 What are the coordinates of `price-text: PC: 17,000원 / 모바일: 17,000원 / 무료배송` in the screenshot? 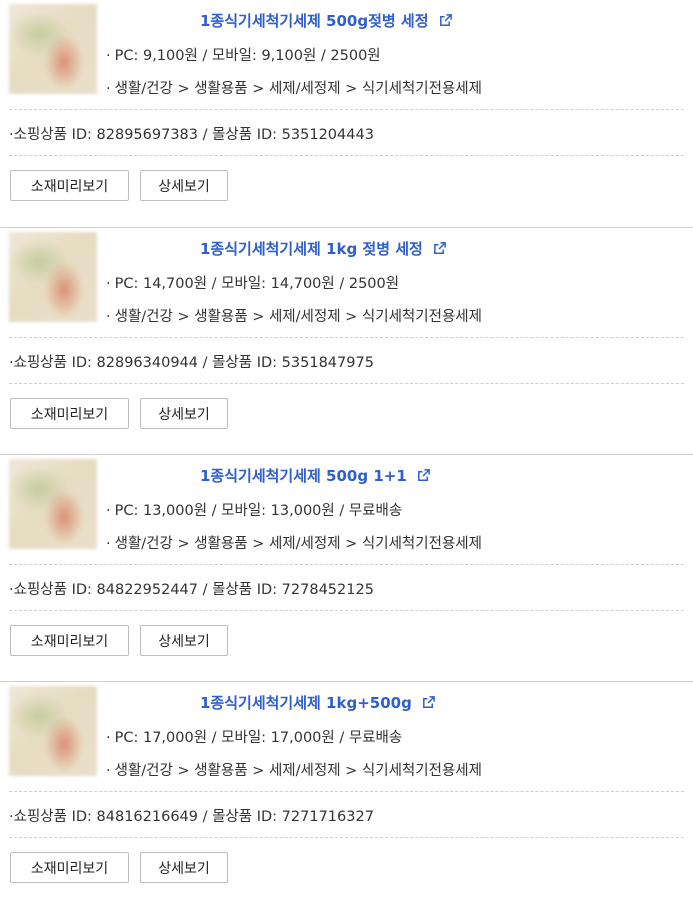 It's located at (258, 738).